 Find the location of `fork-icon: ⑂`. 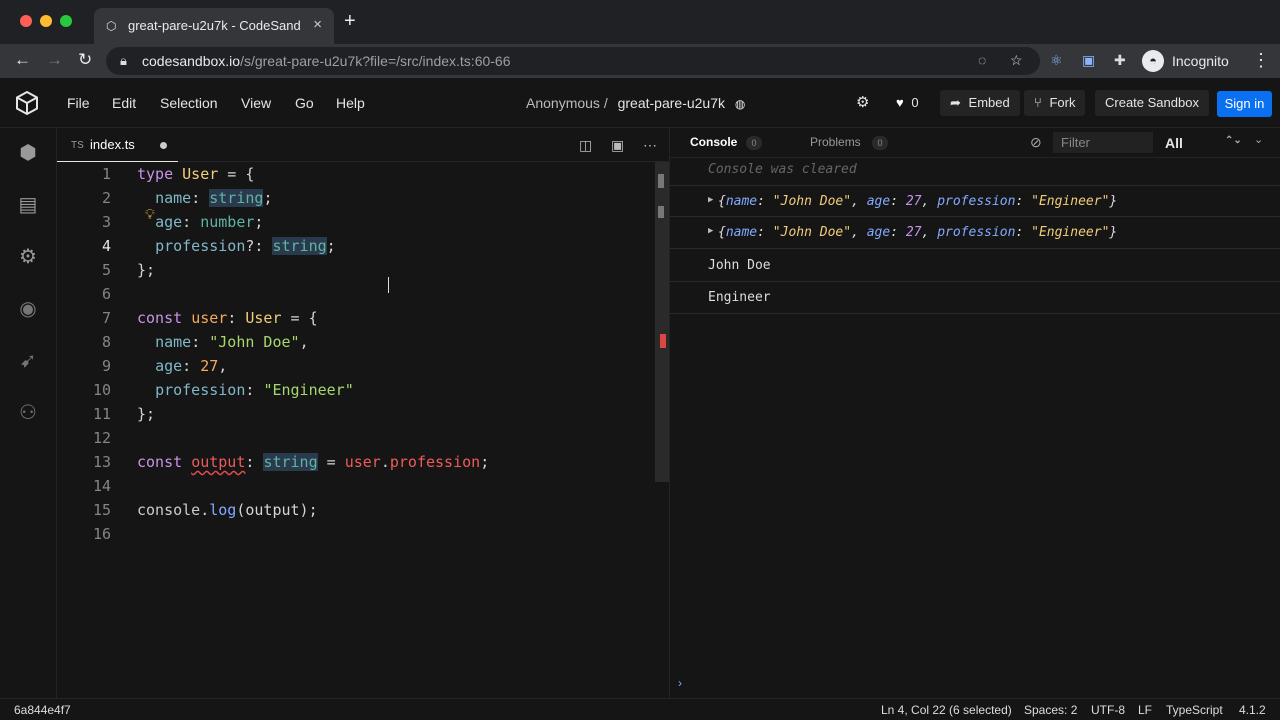

fork-icon: ⑂ is located at coordinates (1038, 102).